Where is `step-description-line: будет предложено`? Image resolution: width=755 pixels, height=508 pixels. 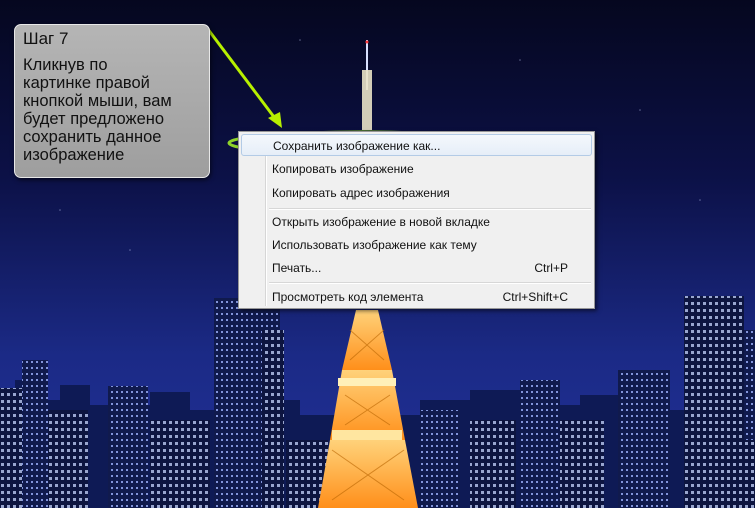
step-description-line: будет предложено is located at coordinates (94, 119).